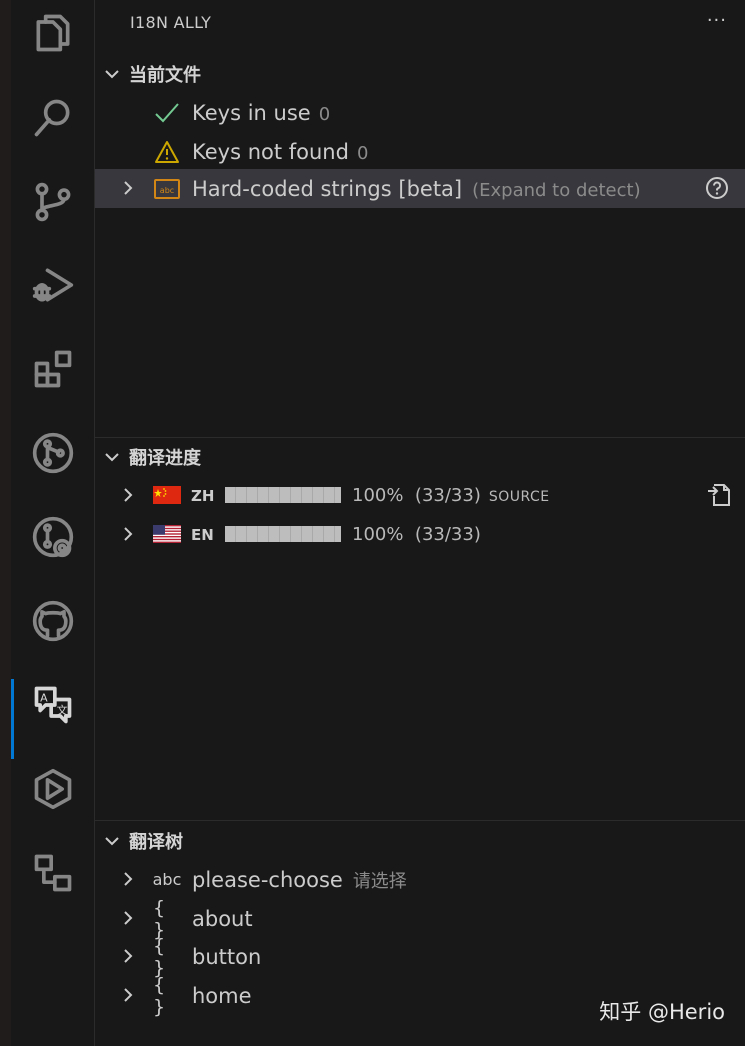 The image size is (745, 1046). Describe the element at coordinates (222, 995) in the screenshot. I see `tree-item-label: home` at that location.